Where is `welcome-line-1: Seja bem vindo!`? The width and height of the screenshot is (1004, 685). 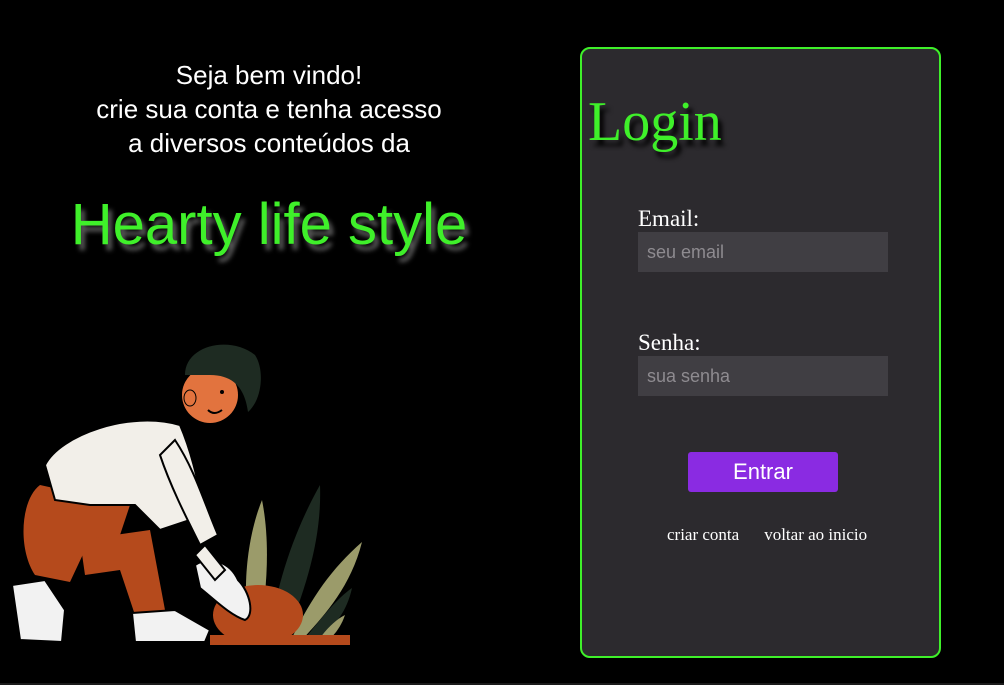
welcome-line-1: Seja bem vindo! is located at coordinates (269, 75).